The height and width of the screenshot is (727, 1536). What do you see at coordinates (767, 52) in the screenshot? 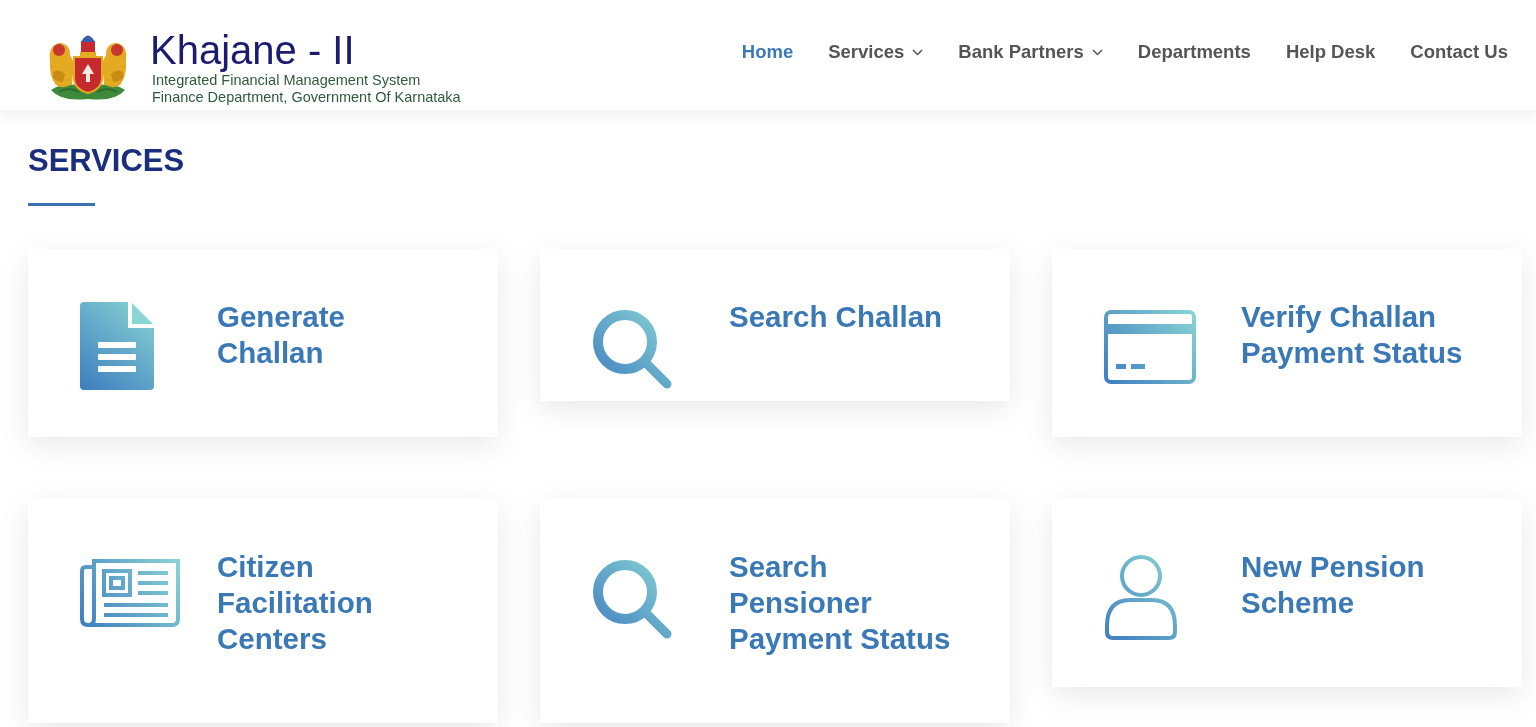
I see `nav-link: Home` at bounding box center [767, 52].